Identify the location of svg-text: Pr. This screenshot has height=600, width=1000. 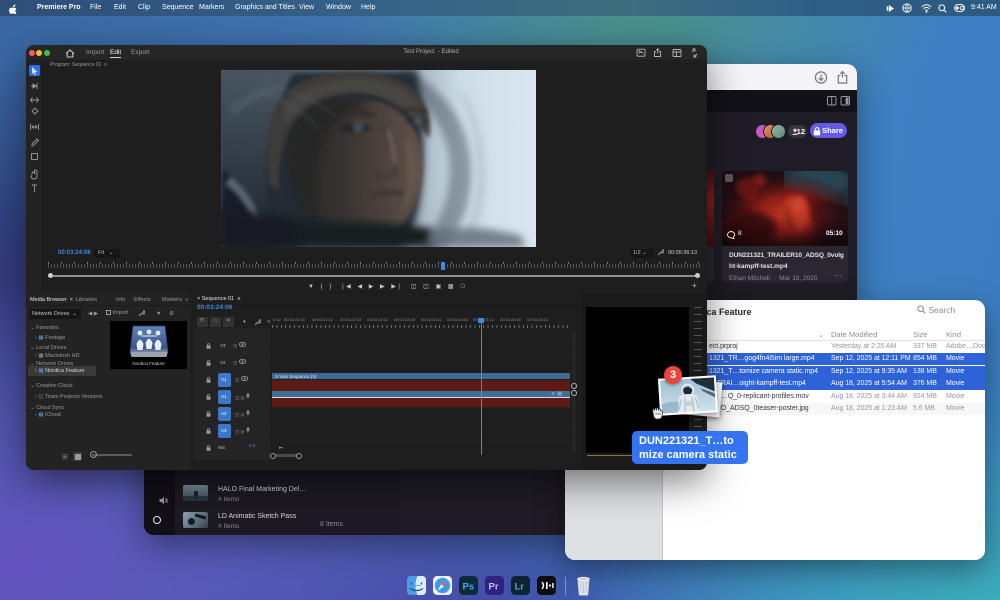
(494, 587).